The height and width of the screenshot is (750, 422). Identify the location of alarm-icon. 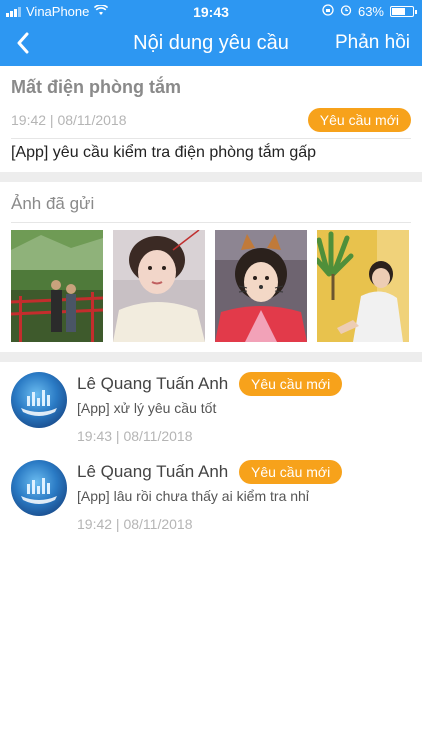
(346, 11).